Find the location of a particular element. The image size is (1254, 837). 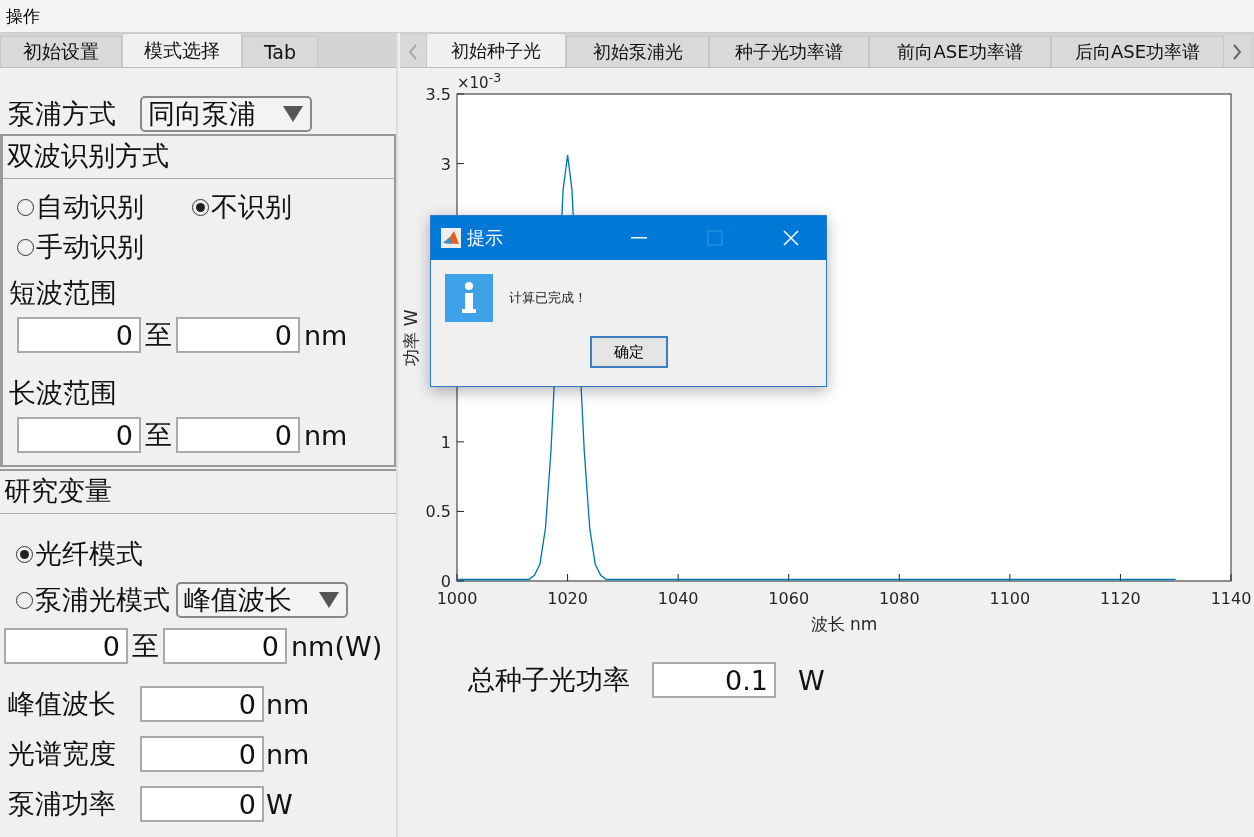

info-icon is located at coordinates (469, 298).